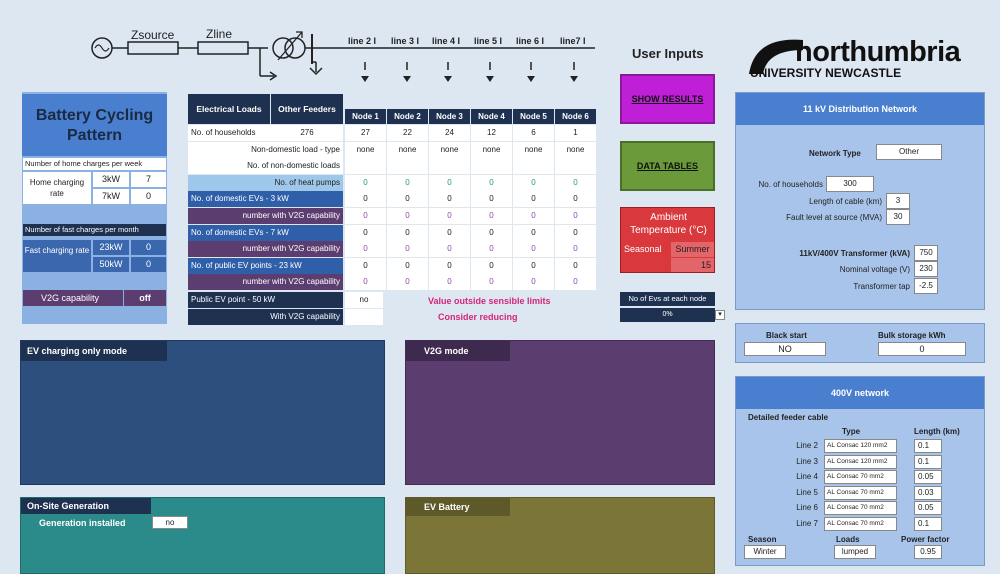 This screenshot has width=1000, height=574. Describe the element at coordinates (667, 166) in the screenshot. I see `data-tables-button: DATA TABLES` at that location.